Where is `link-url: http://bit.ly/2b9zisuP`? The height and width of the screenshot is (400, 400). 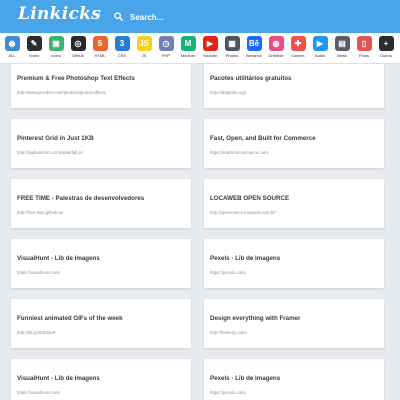
link-url: http://bit.ly/2b9zisuP is located at coordinates (36, 332).